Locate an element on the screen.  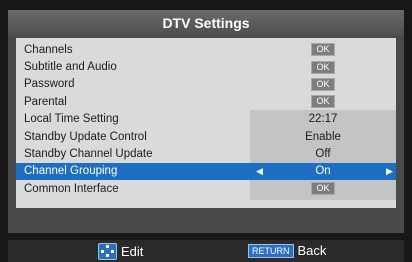
edit-hint: Edit is located at coordinates (120, 251).